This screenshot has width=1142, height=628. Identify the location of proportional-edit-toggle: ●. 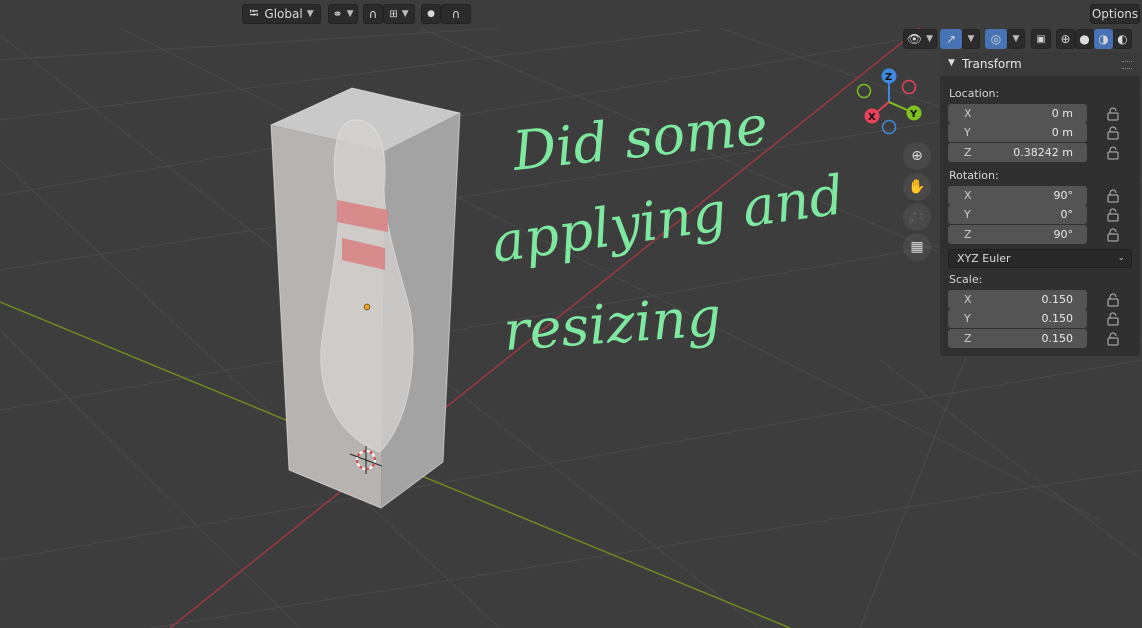
(431, 14).